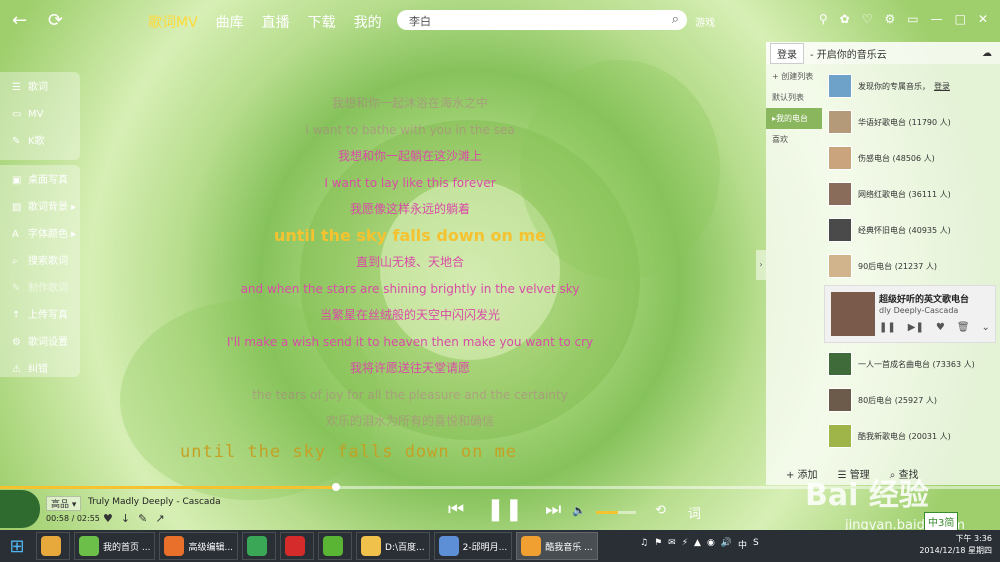 The image size is (1000, 562). What do you see at coordinates (276, 22) in the screenshot?
I see `tab-live: 直播` at bounding box center [276, 22].